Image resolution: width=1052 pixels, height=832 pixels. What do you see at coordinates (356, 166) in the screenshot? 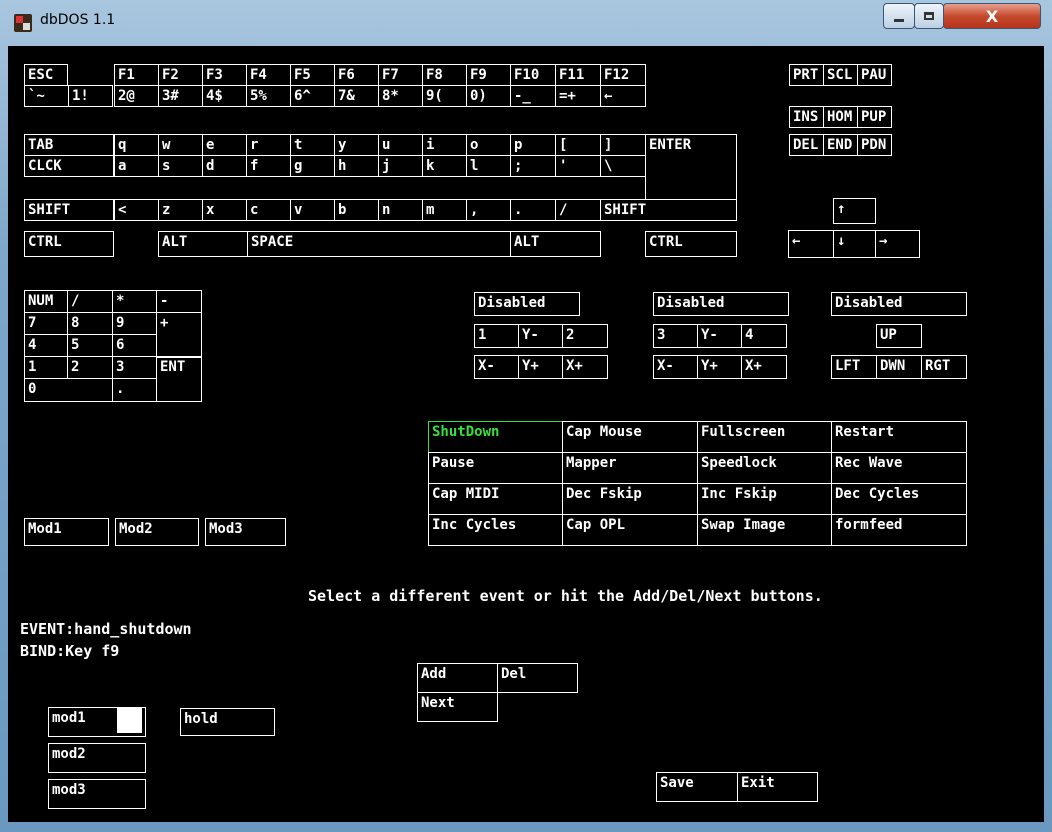
I see `key-h: h` at bounding box center [356, 166].